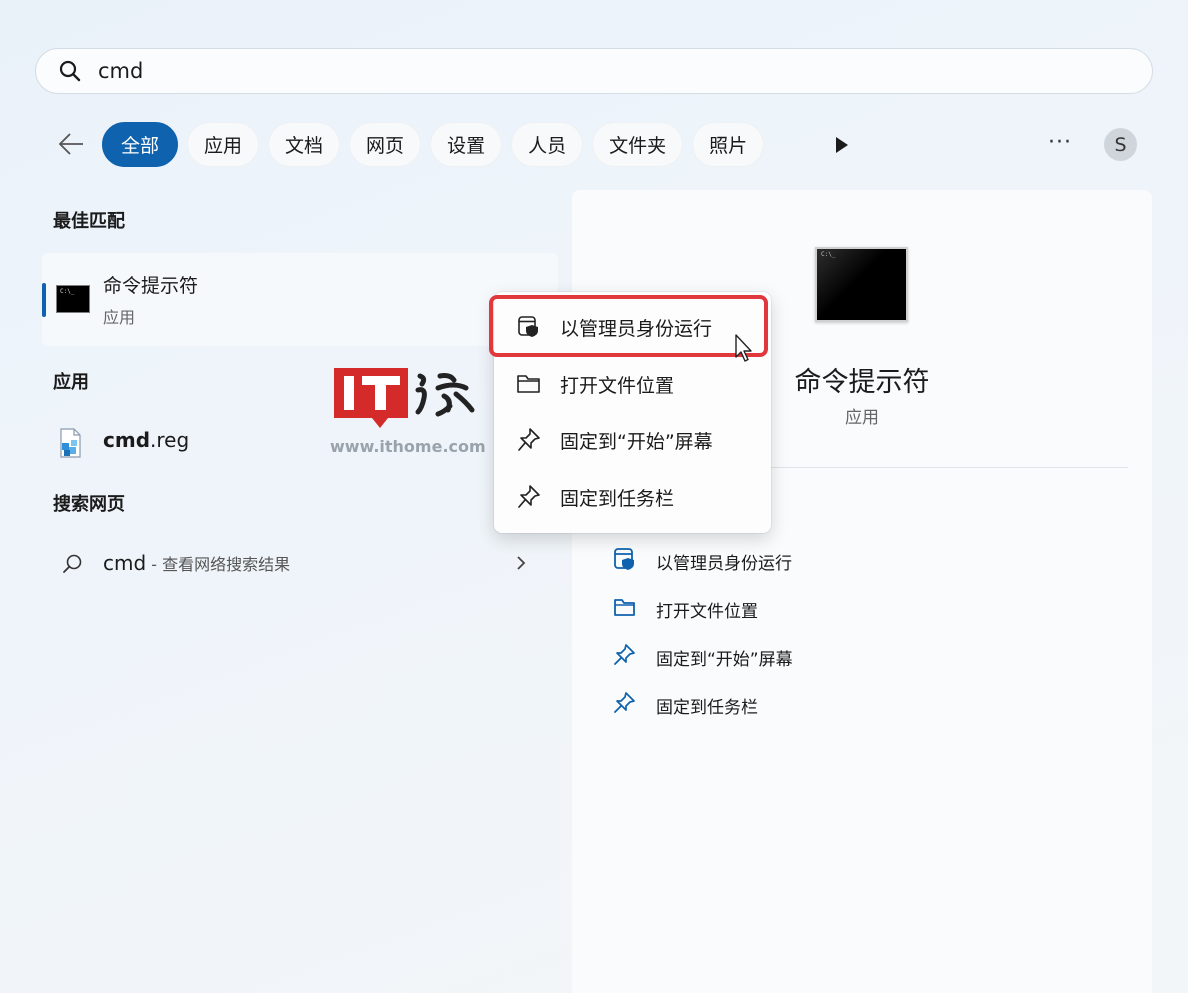 The width and height of the screenshot is (1188, 993). Describe the element at coordinates (151, 286) in the screenshot. I see `best-match-title: 命令提示符` at that location.